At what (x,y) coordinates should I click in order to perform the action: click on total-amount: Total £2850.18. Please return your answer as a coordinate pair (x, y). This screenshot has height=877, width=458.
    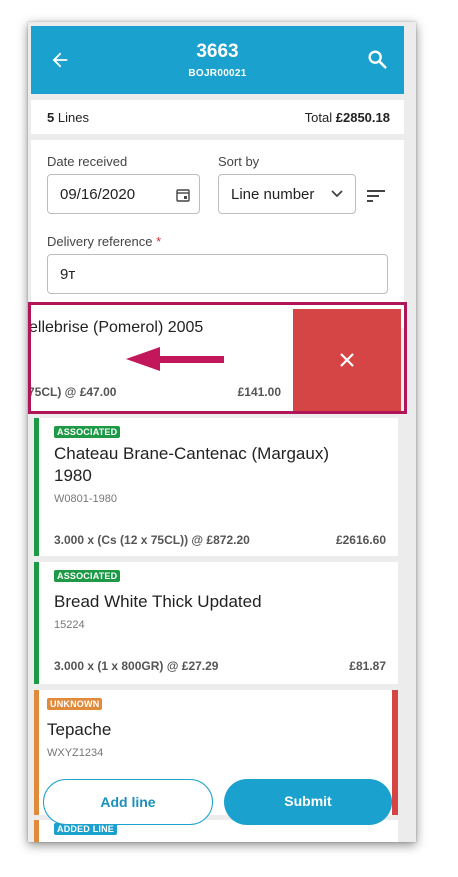
    Looking at the image, I should click on (347, 117).